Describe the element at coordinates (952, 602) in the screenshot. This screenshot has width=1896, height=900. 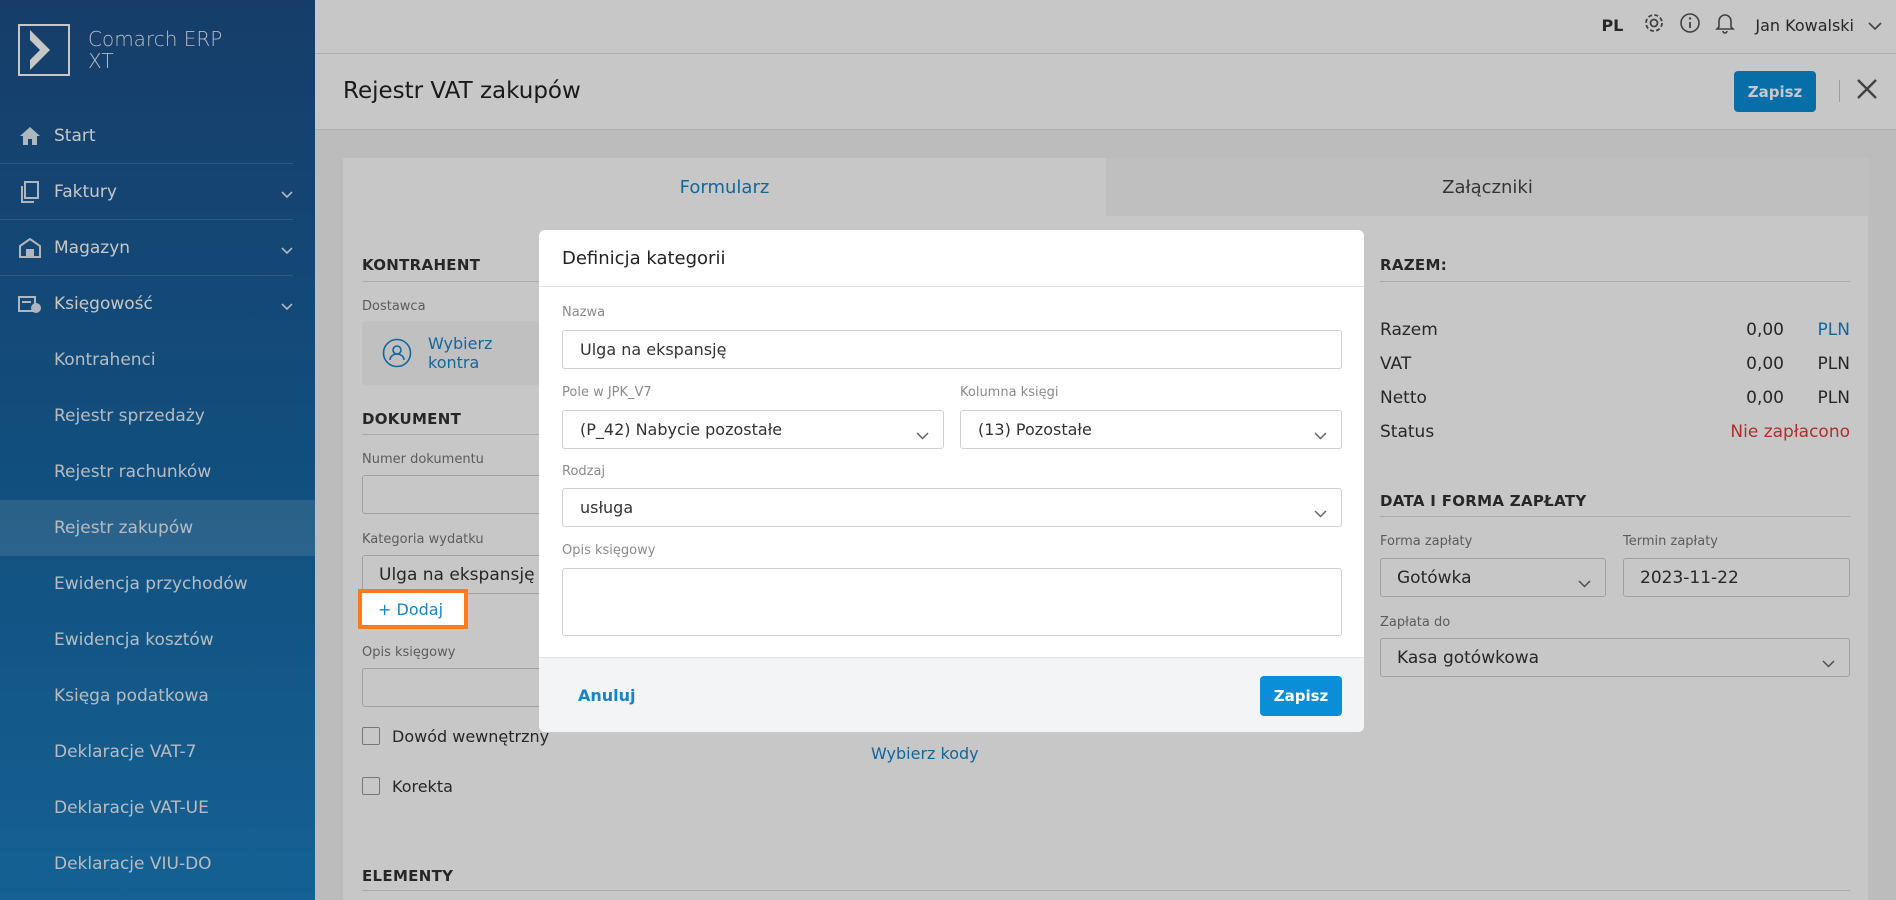
I see `description-textarea` at that location.